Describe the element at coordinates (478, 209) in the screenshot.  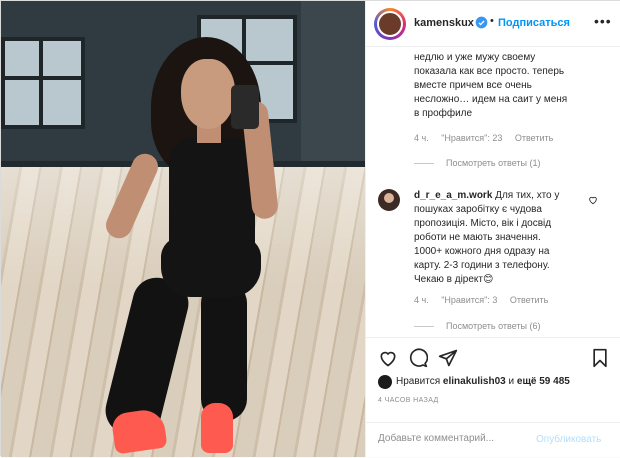
I see `comment-line: пошуках заробітку є чудова` at that location.